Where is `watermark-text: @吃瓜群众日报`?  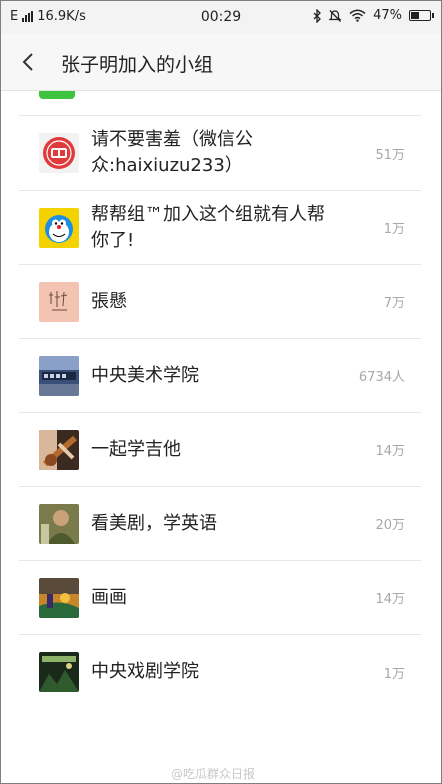 watermark-text: @吃瓜群众日报 is located at coordinates (213, 774).